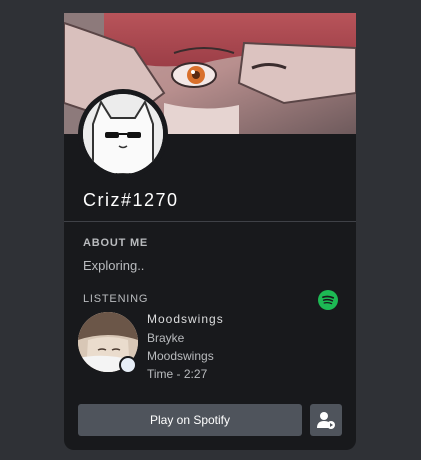 The image size is (421, 460). I want to click on avatar-ring, so click(123, 134).